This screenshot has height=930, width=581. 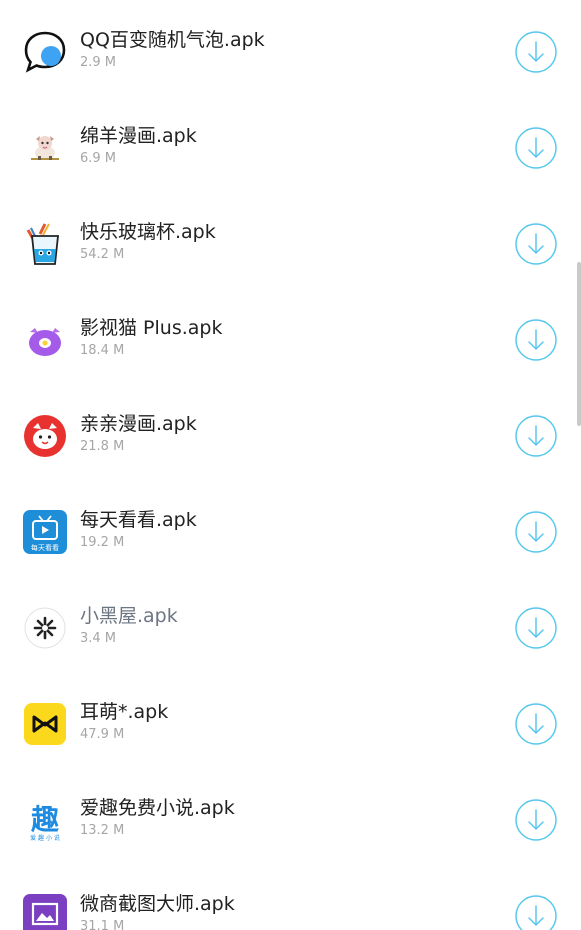 What do you see at coordinates (102, 542) in the screenshot?
I see `app-size: 19.2 M` at bounding box center [102, 542].